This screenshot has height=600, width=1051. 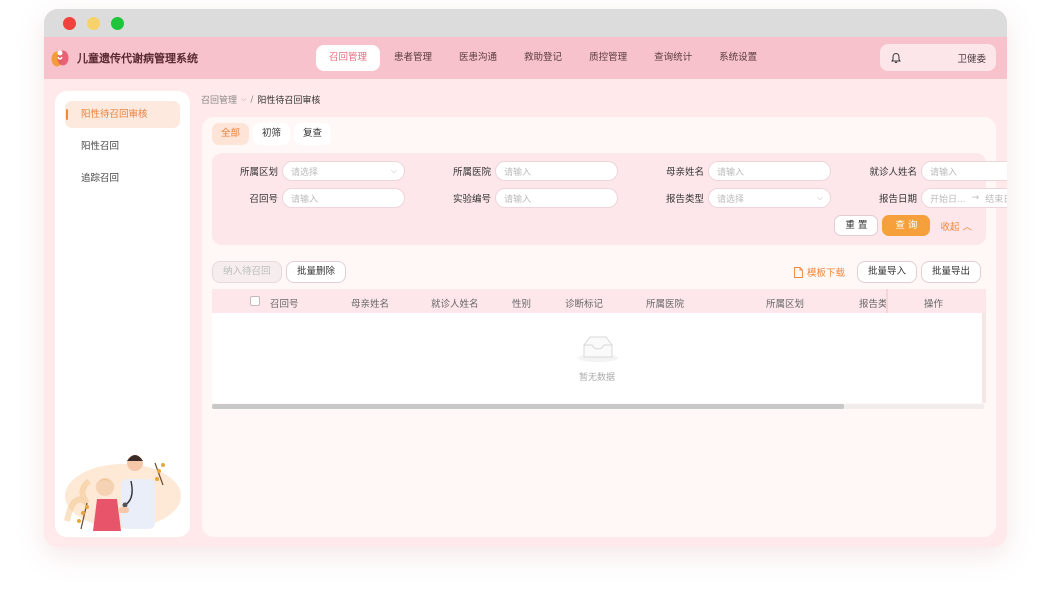 I want to click on app-logo-icon, so click(x=60, y=58).